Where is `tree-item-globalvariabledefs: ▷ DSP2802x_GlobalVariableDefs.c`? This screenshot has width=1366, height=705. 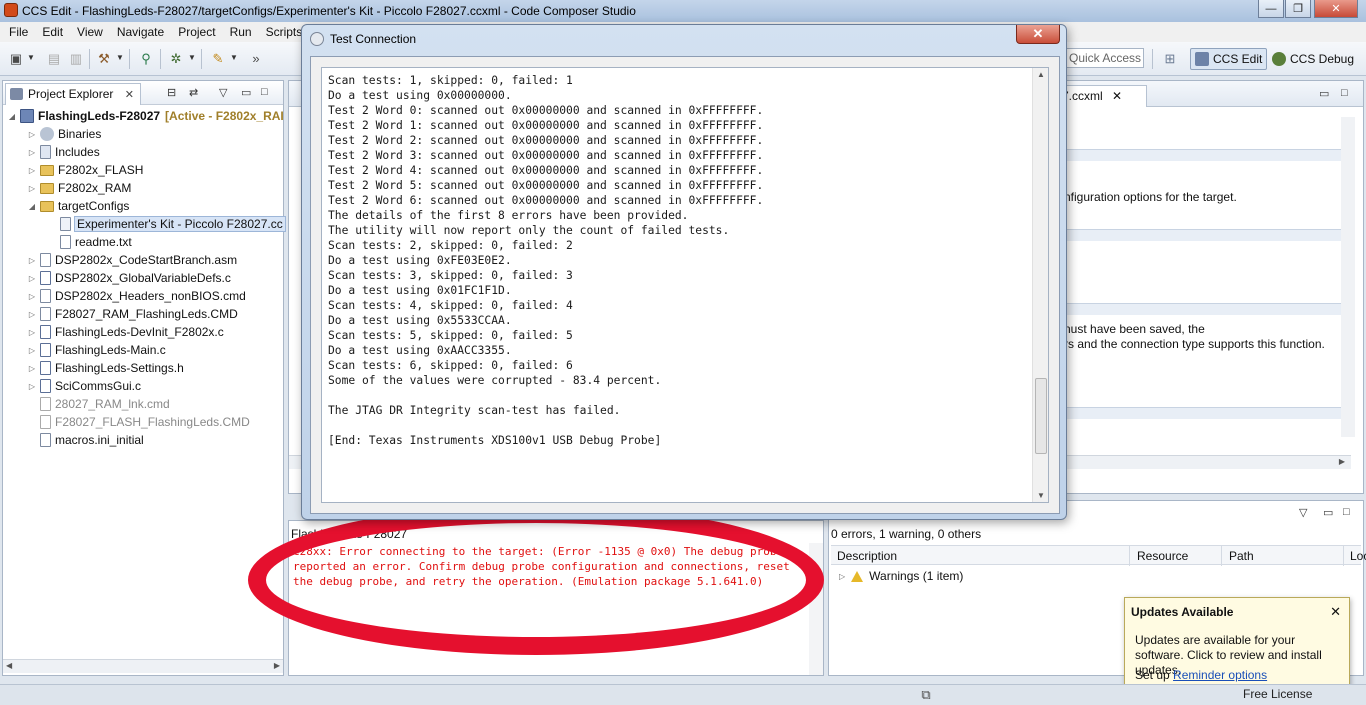
tree-item-globalvariabledefs: ▷ DSP2802x_GlobalVariableDefs.c is located at coordinates (129, 278).